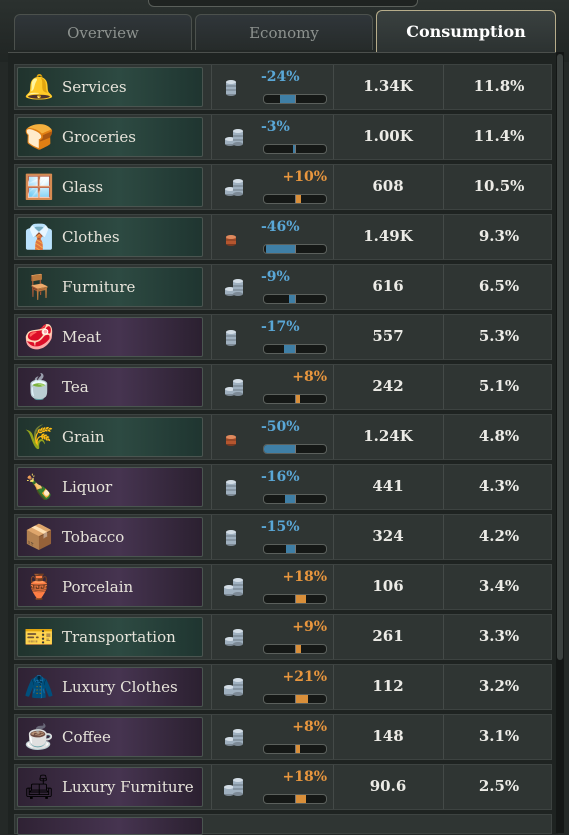  I want to click on tab-economy: Economy, so click(284, 32).